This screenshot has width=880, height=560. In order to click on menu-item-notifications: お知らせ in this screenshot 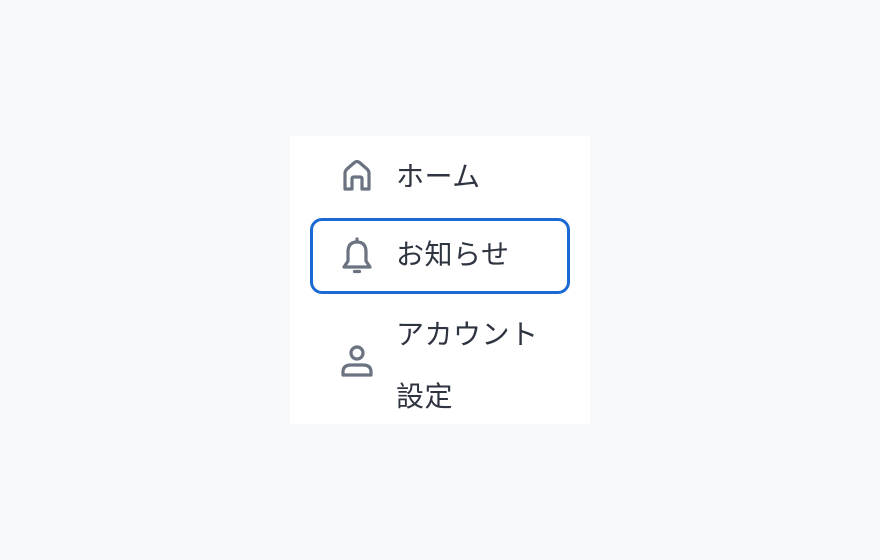, I will do `click(440, 256)`.